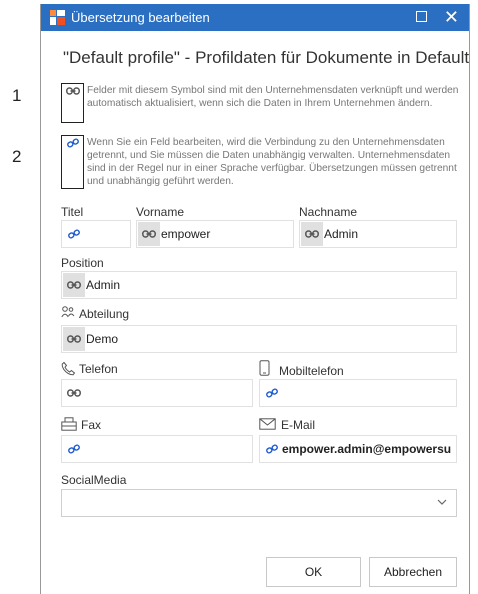  Describe the element at coordinates (72, 103) in the screenshot. I see `linked-legend-box` at that location.